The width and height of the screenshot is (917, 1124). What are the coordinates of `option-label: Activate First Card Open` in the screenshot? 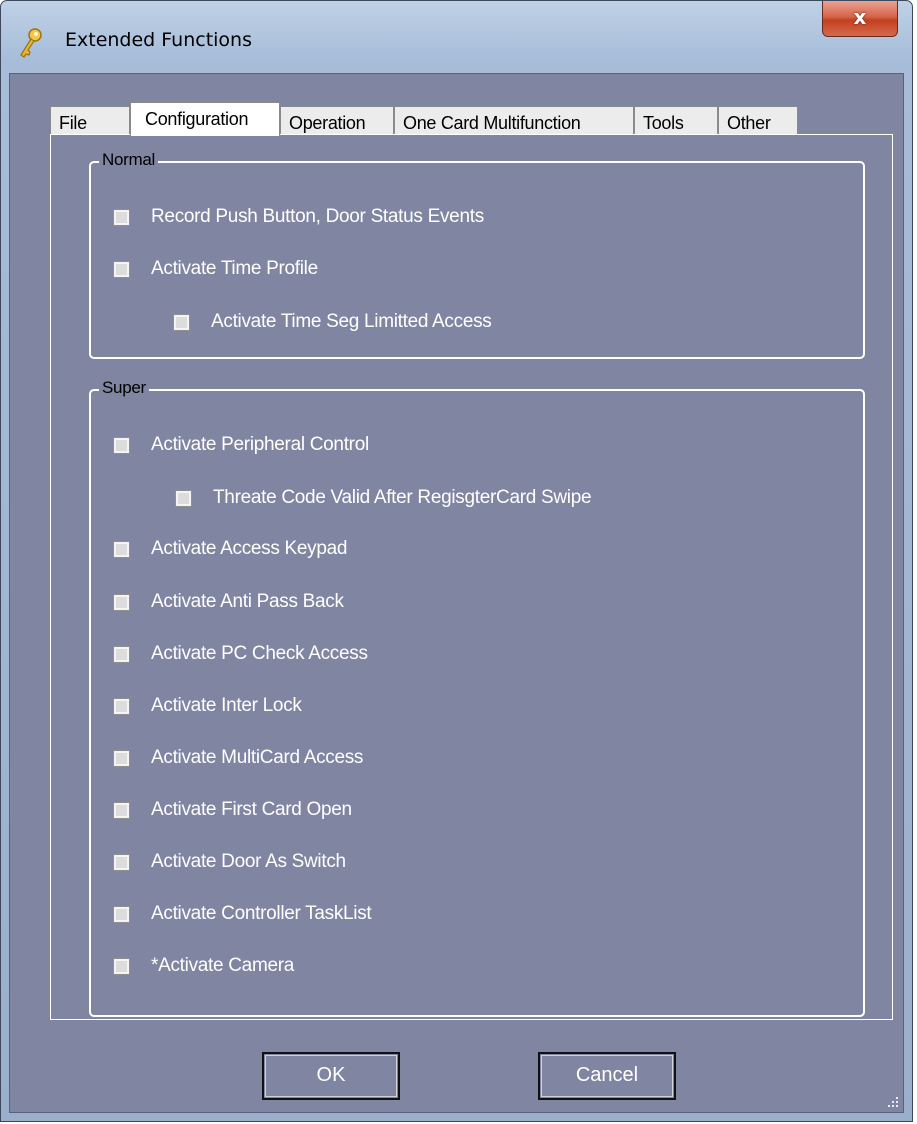 It's located at (251, 809).